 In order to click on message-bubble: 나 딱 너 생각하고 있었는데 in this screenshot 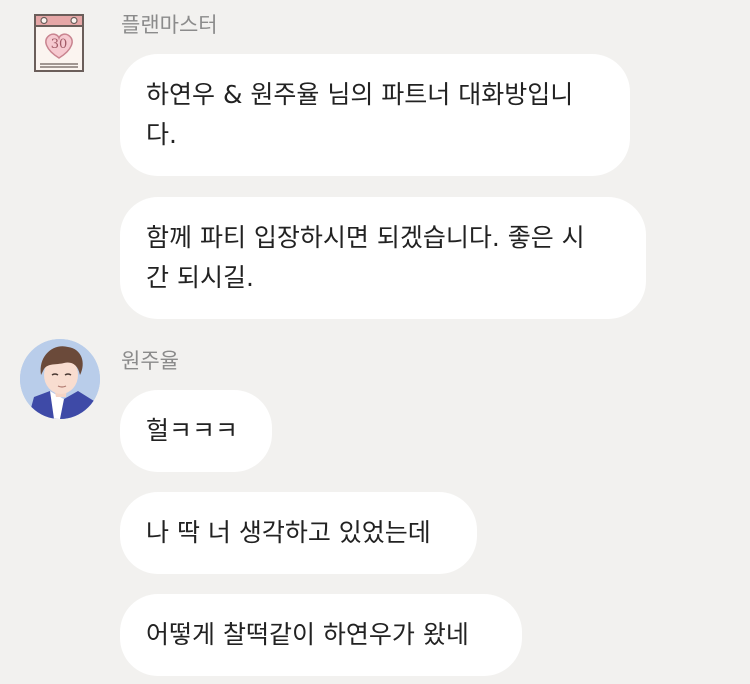, I will do `click(298, 533)`.